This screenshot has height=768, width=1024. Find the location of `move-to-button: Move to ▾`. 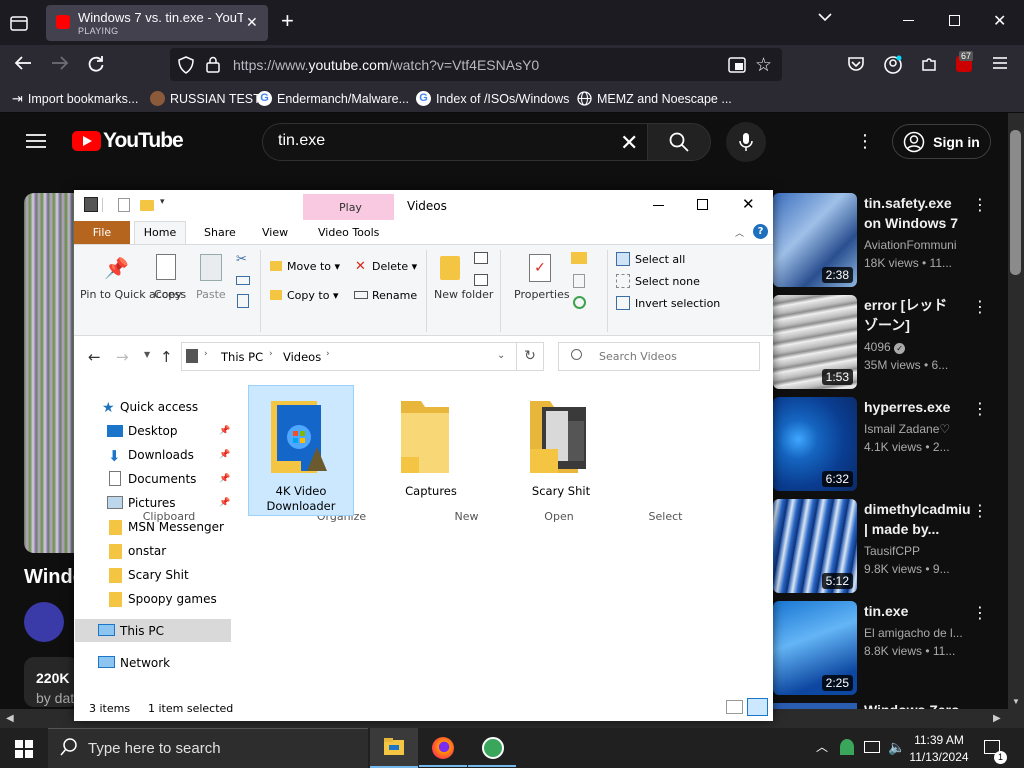

move-to-button: Move to ▾ is located at coordinates (313, 266).